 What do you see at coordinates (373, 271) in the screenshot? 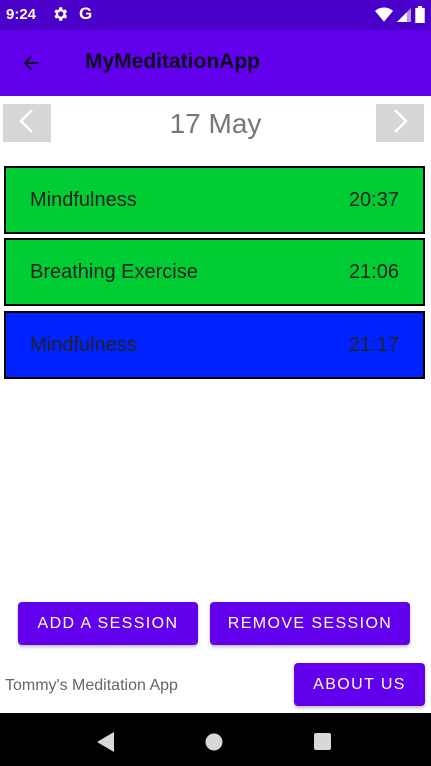
I see `session-time: 21:06` at bounding box center [373, 271].